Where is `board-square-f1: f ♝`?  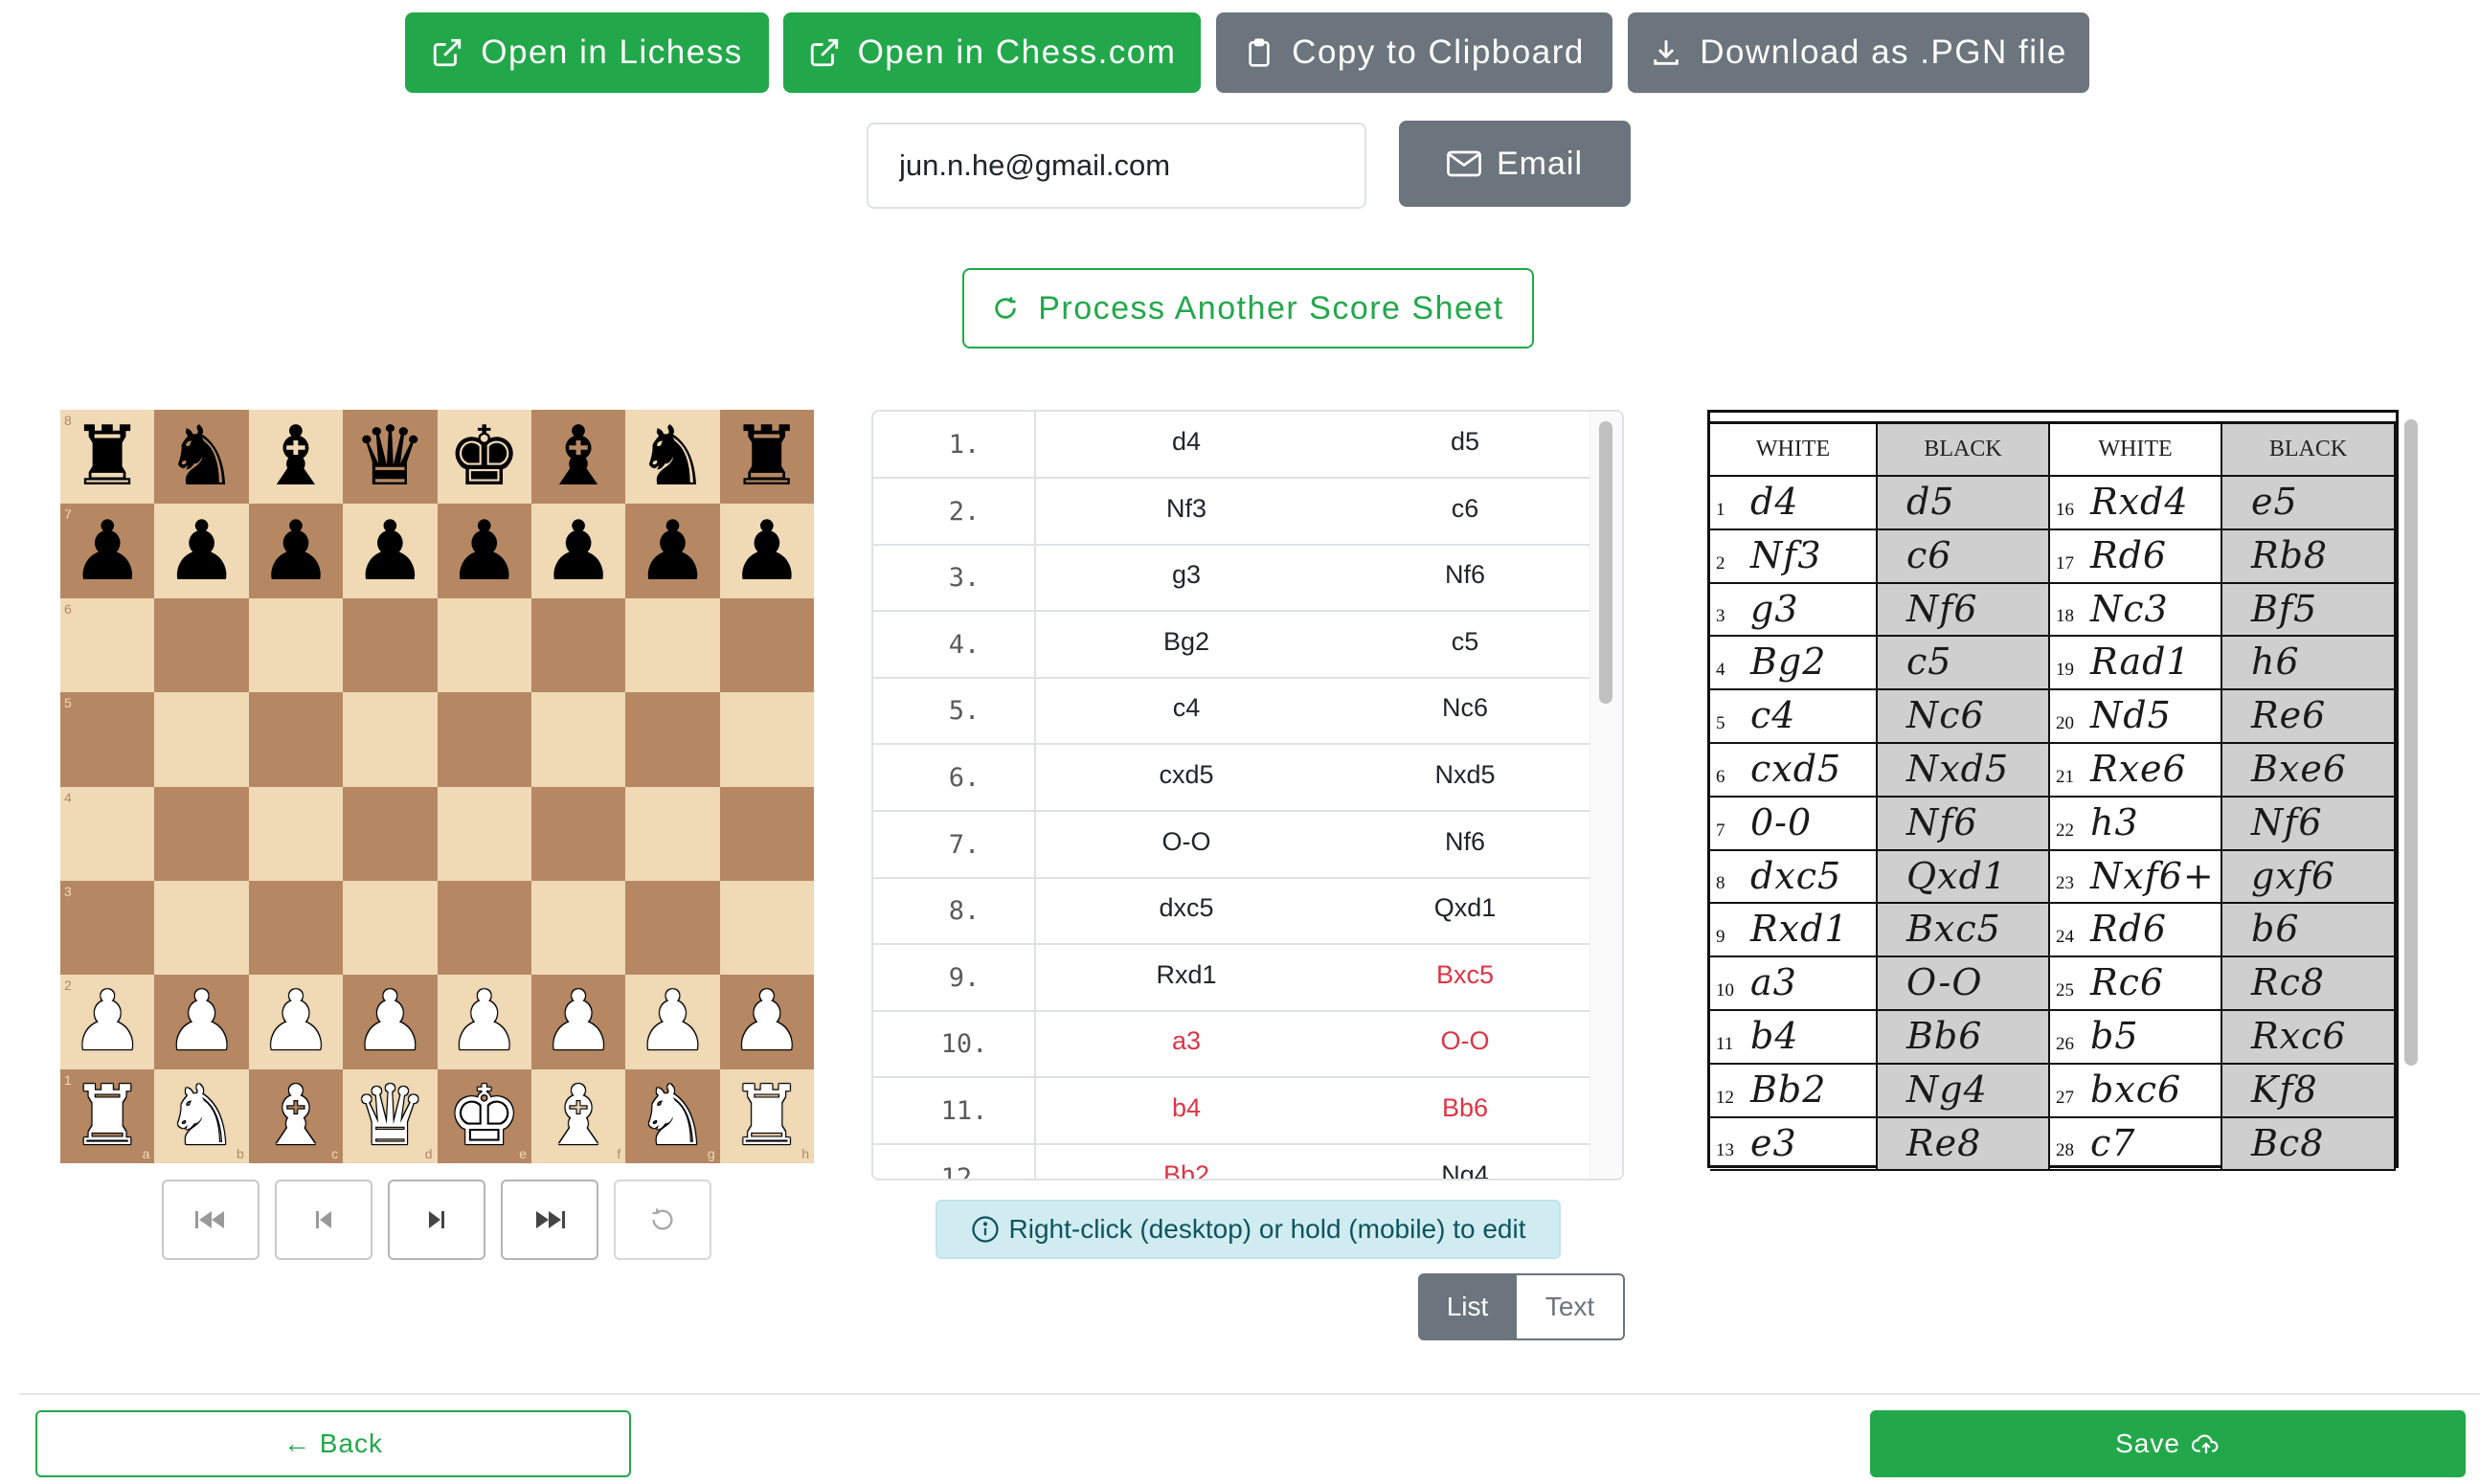 board-square-f1: f ♝ is located at coordinates (578, 1115).